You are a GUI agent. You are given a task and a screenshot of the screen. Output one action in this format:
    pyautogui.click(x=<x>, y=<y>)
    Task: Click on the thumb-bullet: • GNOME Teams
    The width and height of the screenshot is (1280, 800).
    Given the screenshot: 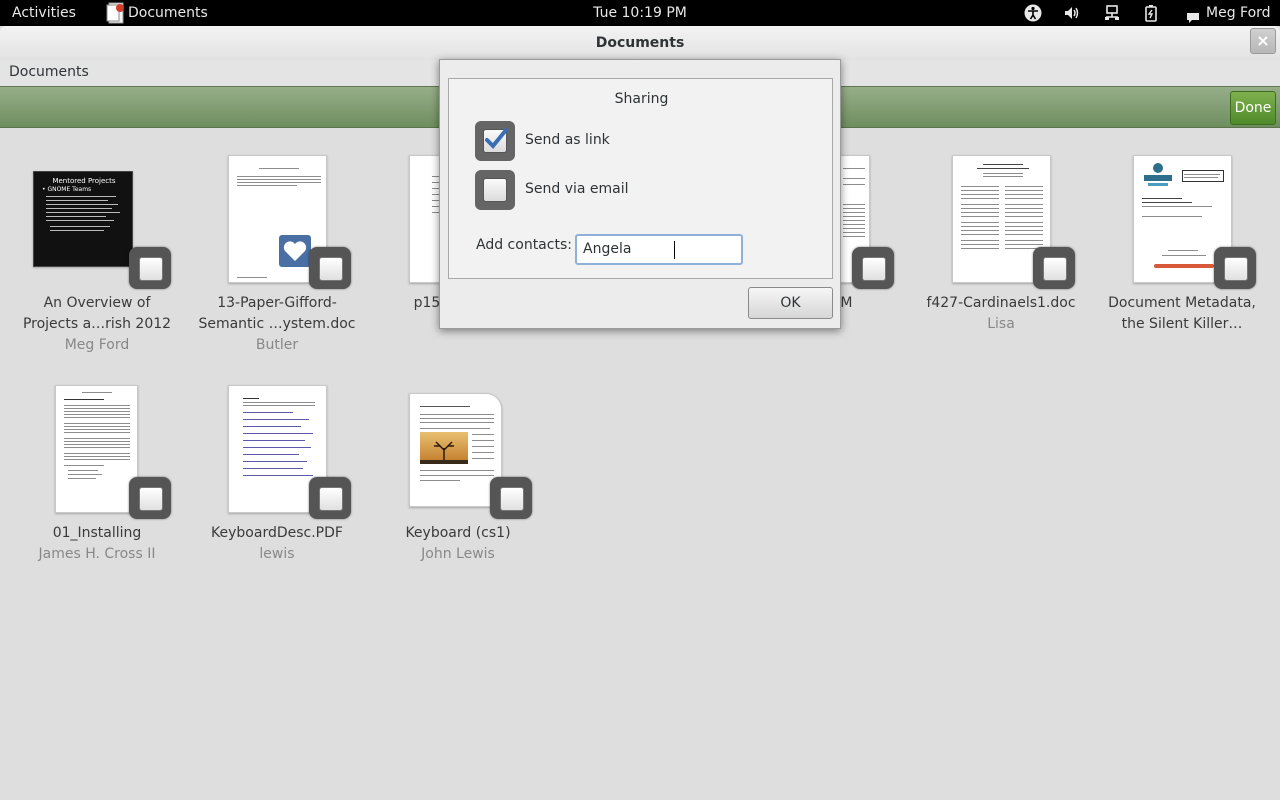 What is the action you would take?
    pyautogui.click(x=67, y=189)
    